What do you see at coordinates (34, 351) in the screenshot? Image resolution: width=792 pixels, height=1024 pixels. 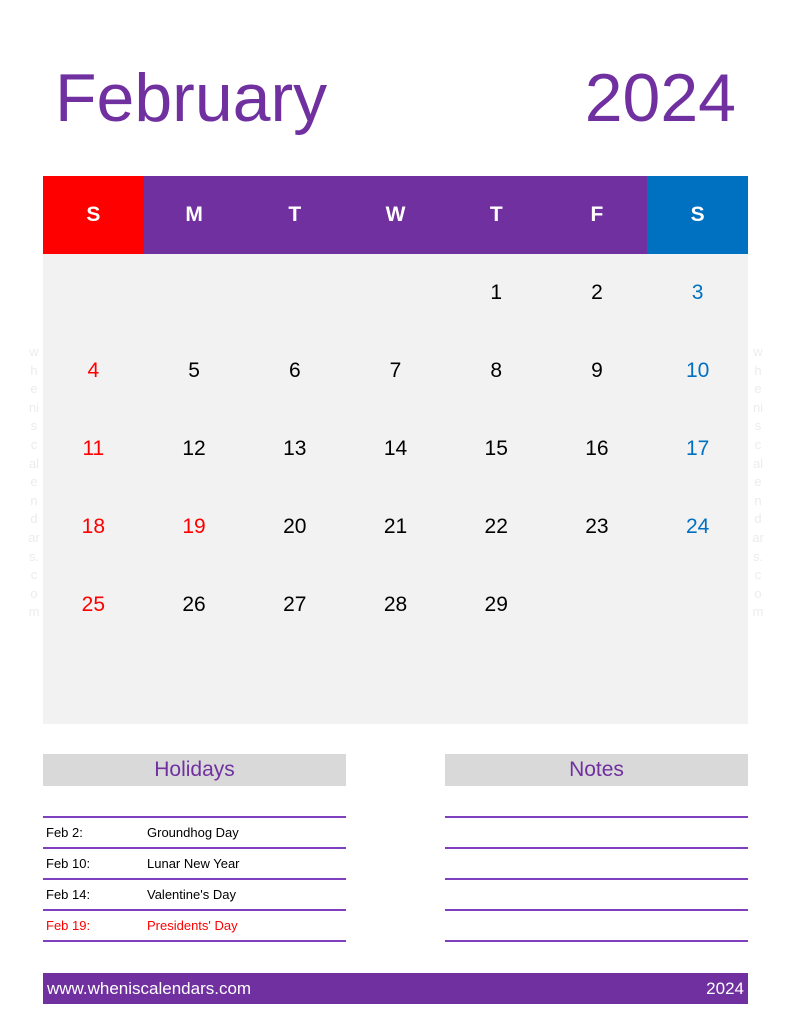 I see `watermark-char: w` at bounding box center [34, 351].